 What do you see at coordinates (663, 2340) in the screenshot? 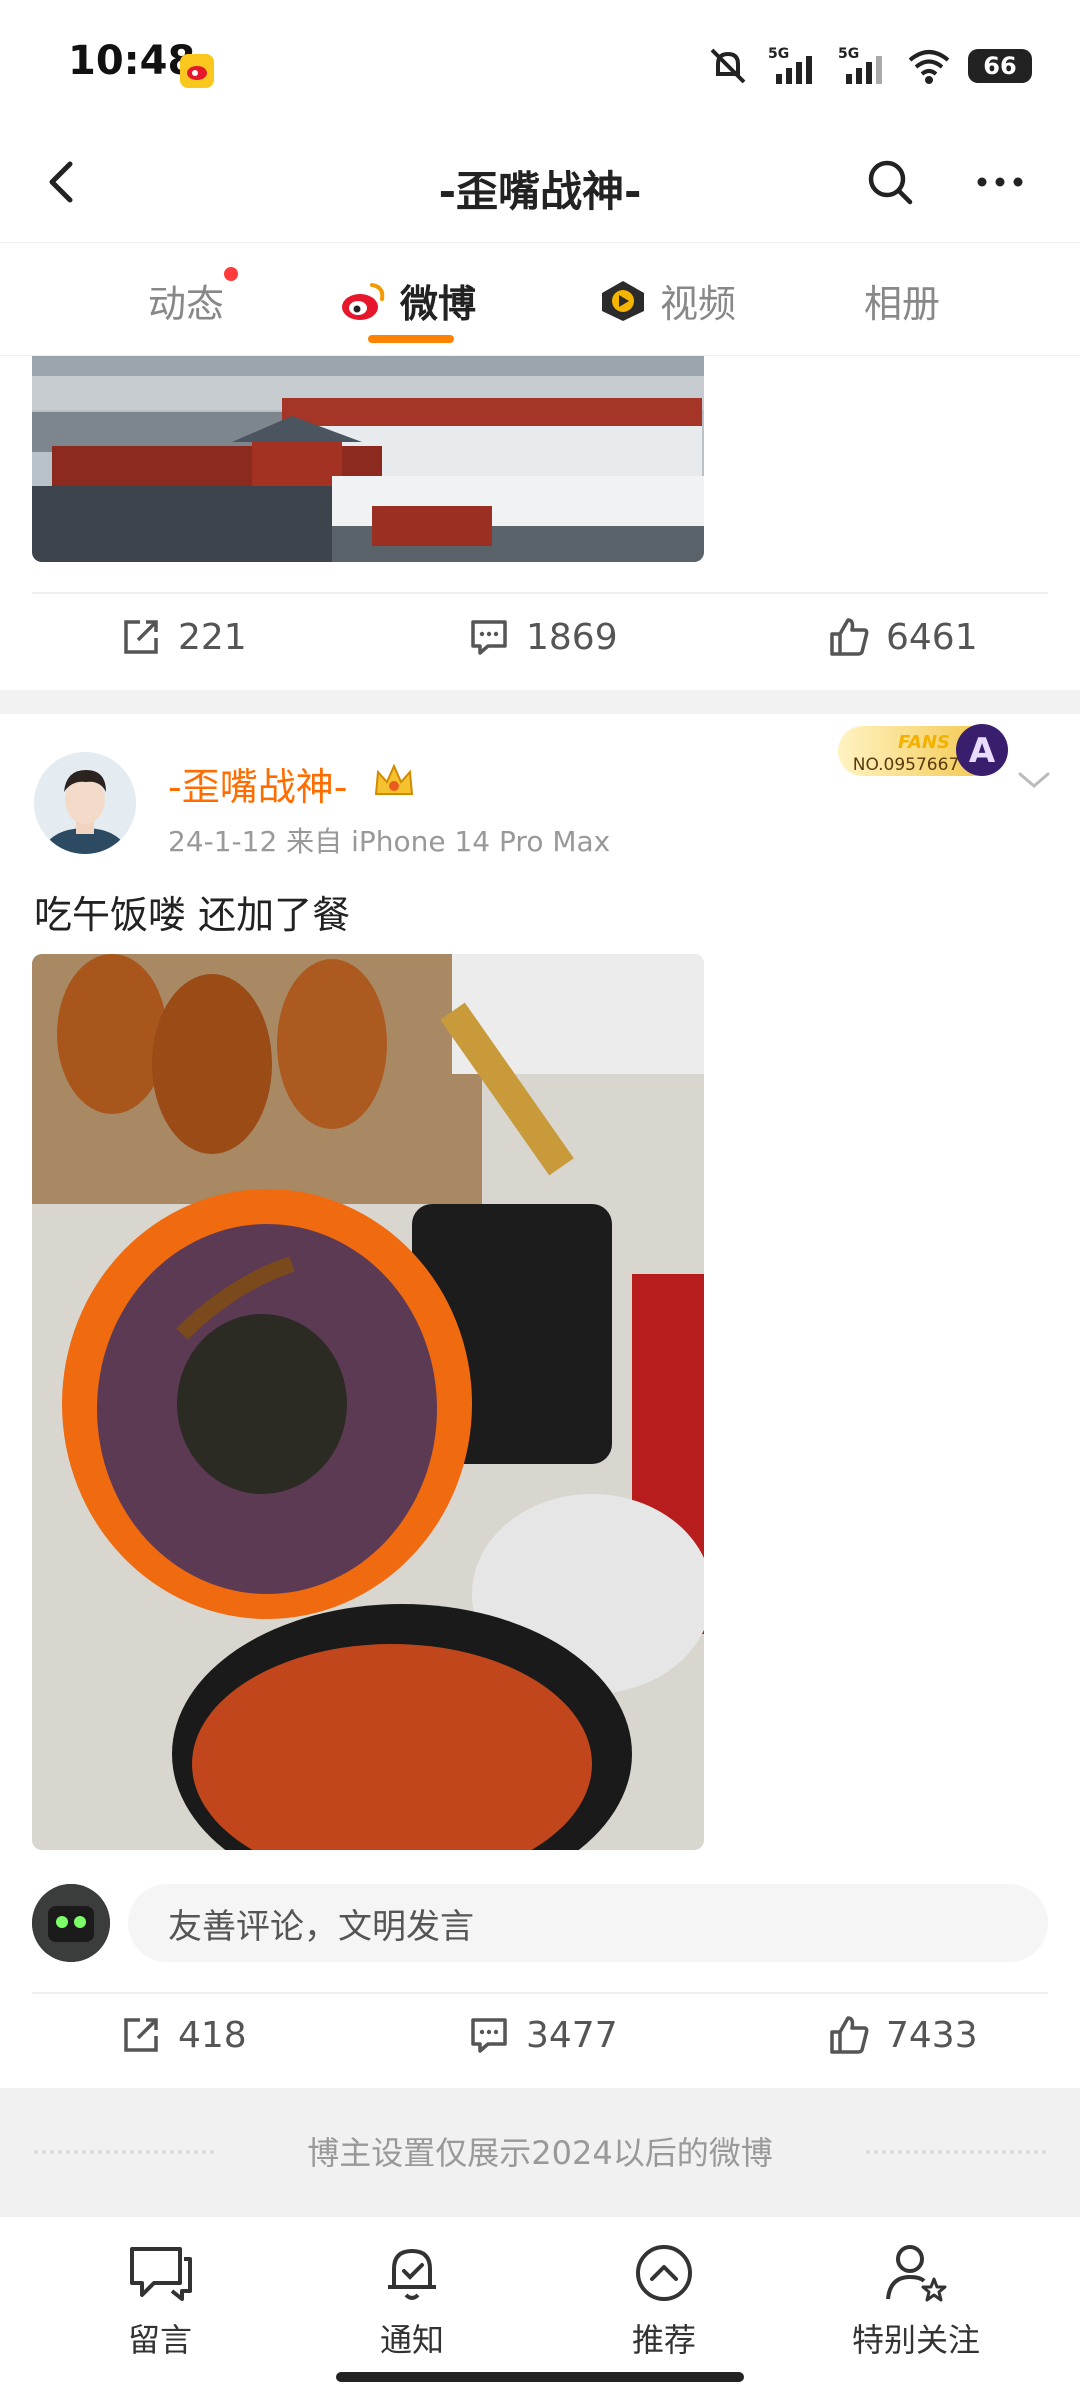
I see `nav-label: 推荐` at bounding box center [663, 2340].